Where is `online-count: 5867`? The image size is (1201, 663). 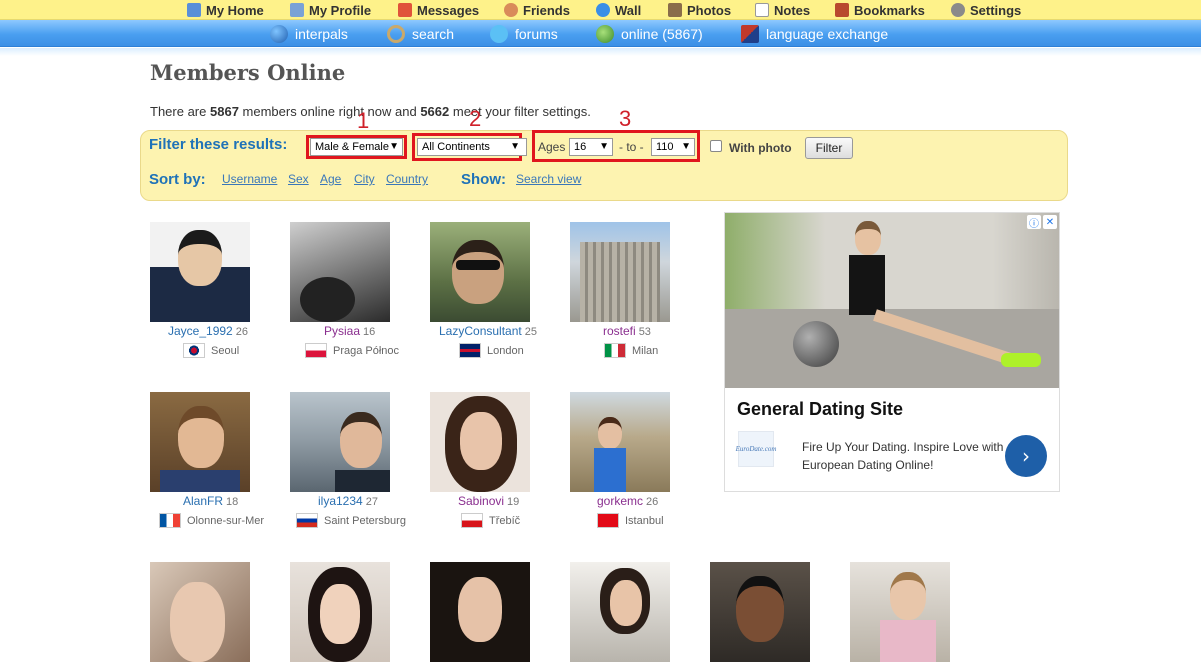 online-count: 5867 is located at coordinates (224, 111).